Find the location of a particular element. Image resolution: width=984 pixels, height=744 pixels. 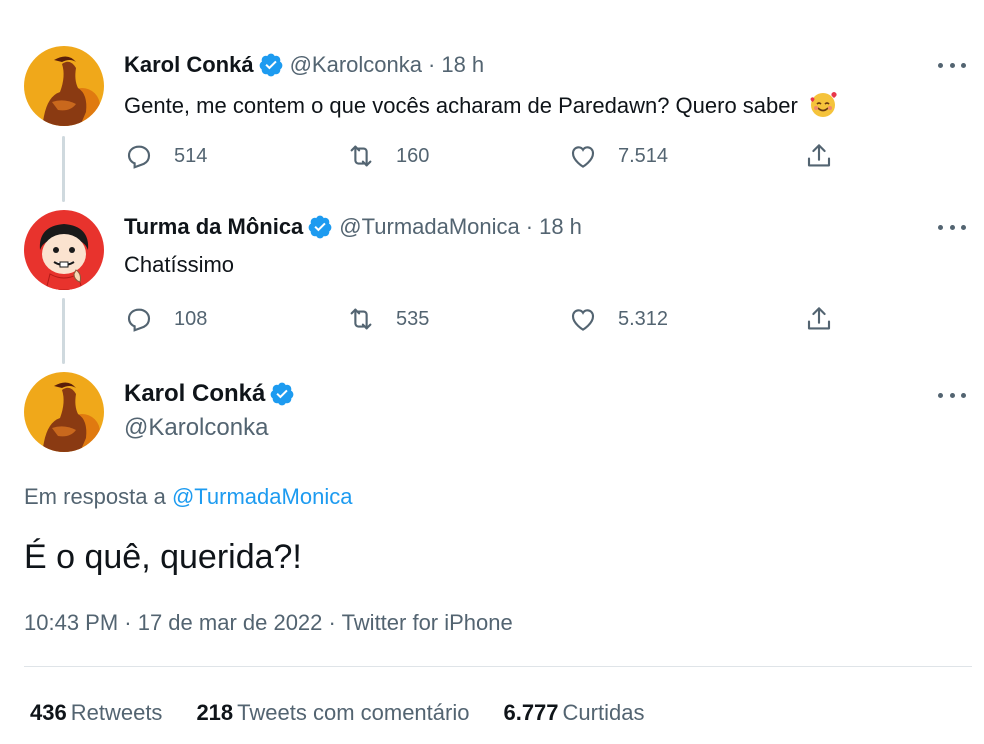

like-button: 7.514 is located at coordinates (618, 156).